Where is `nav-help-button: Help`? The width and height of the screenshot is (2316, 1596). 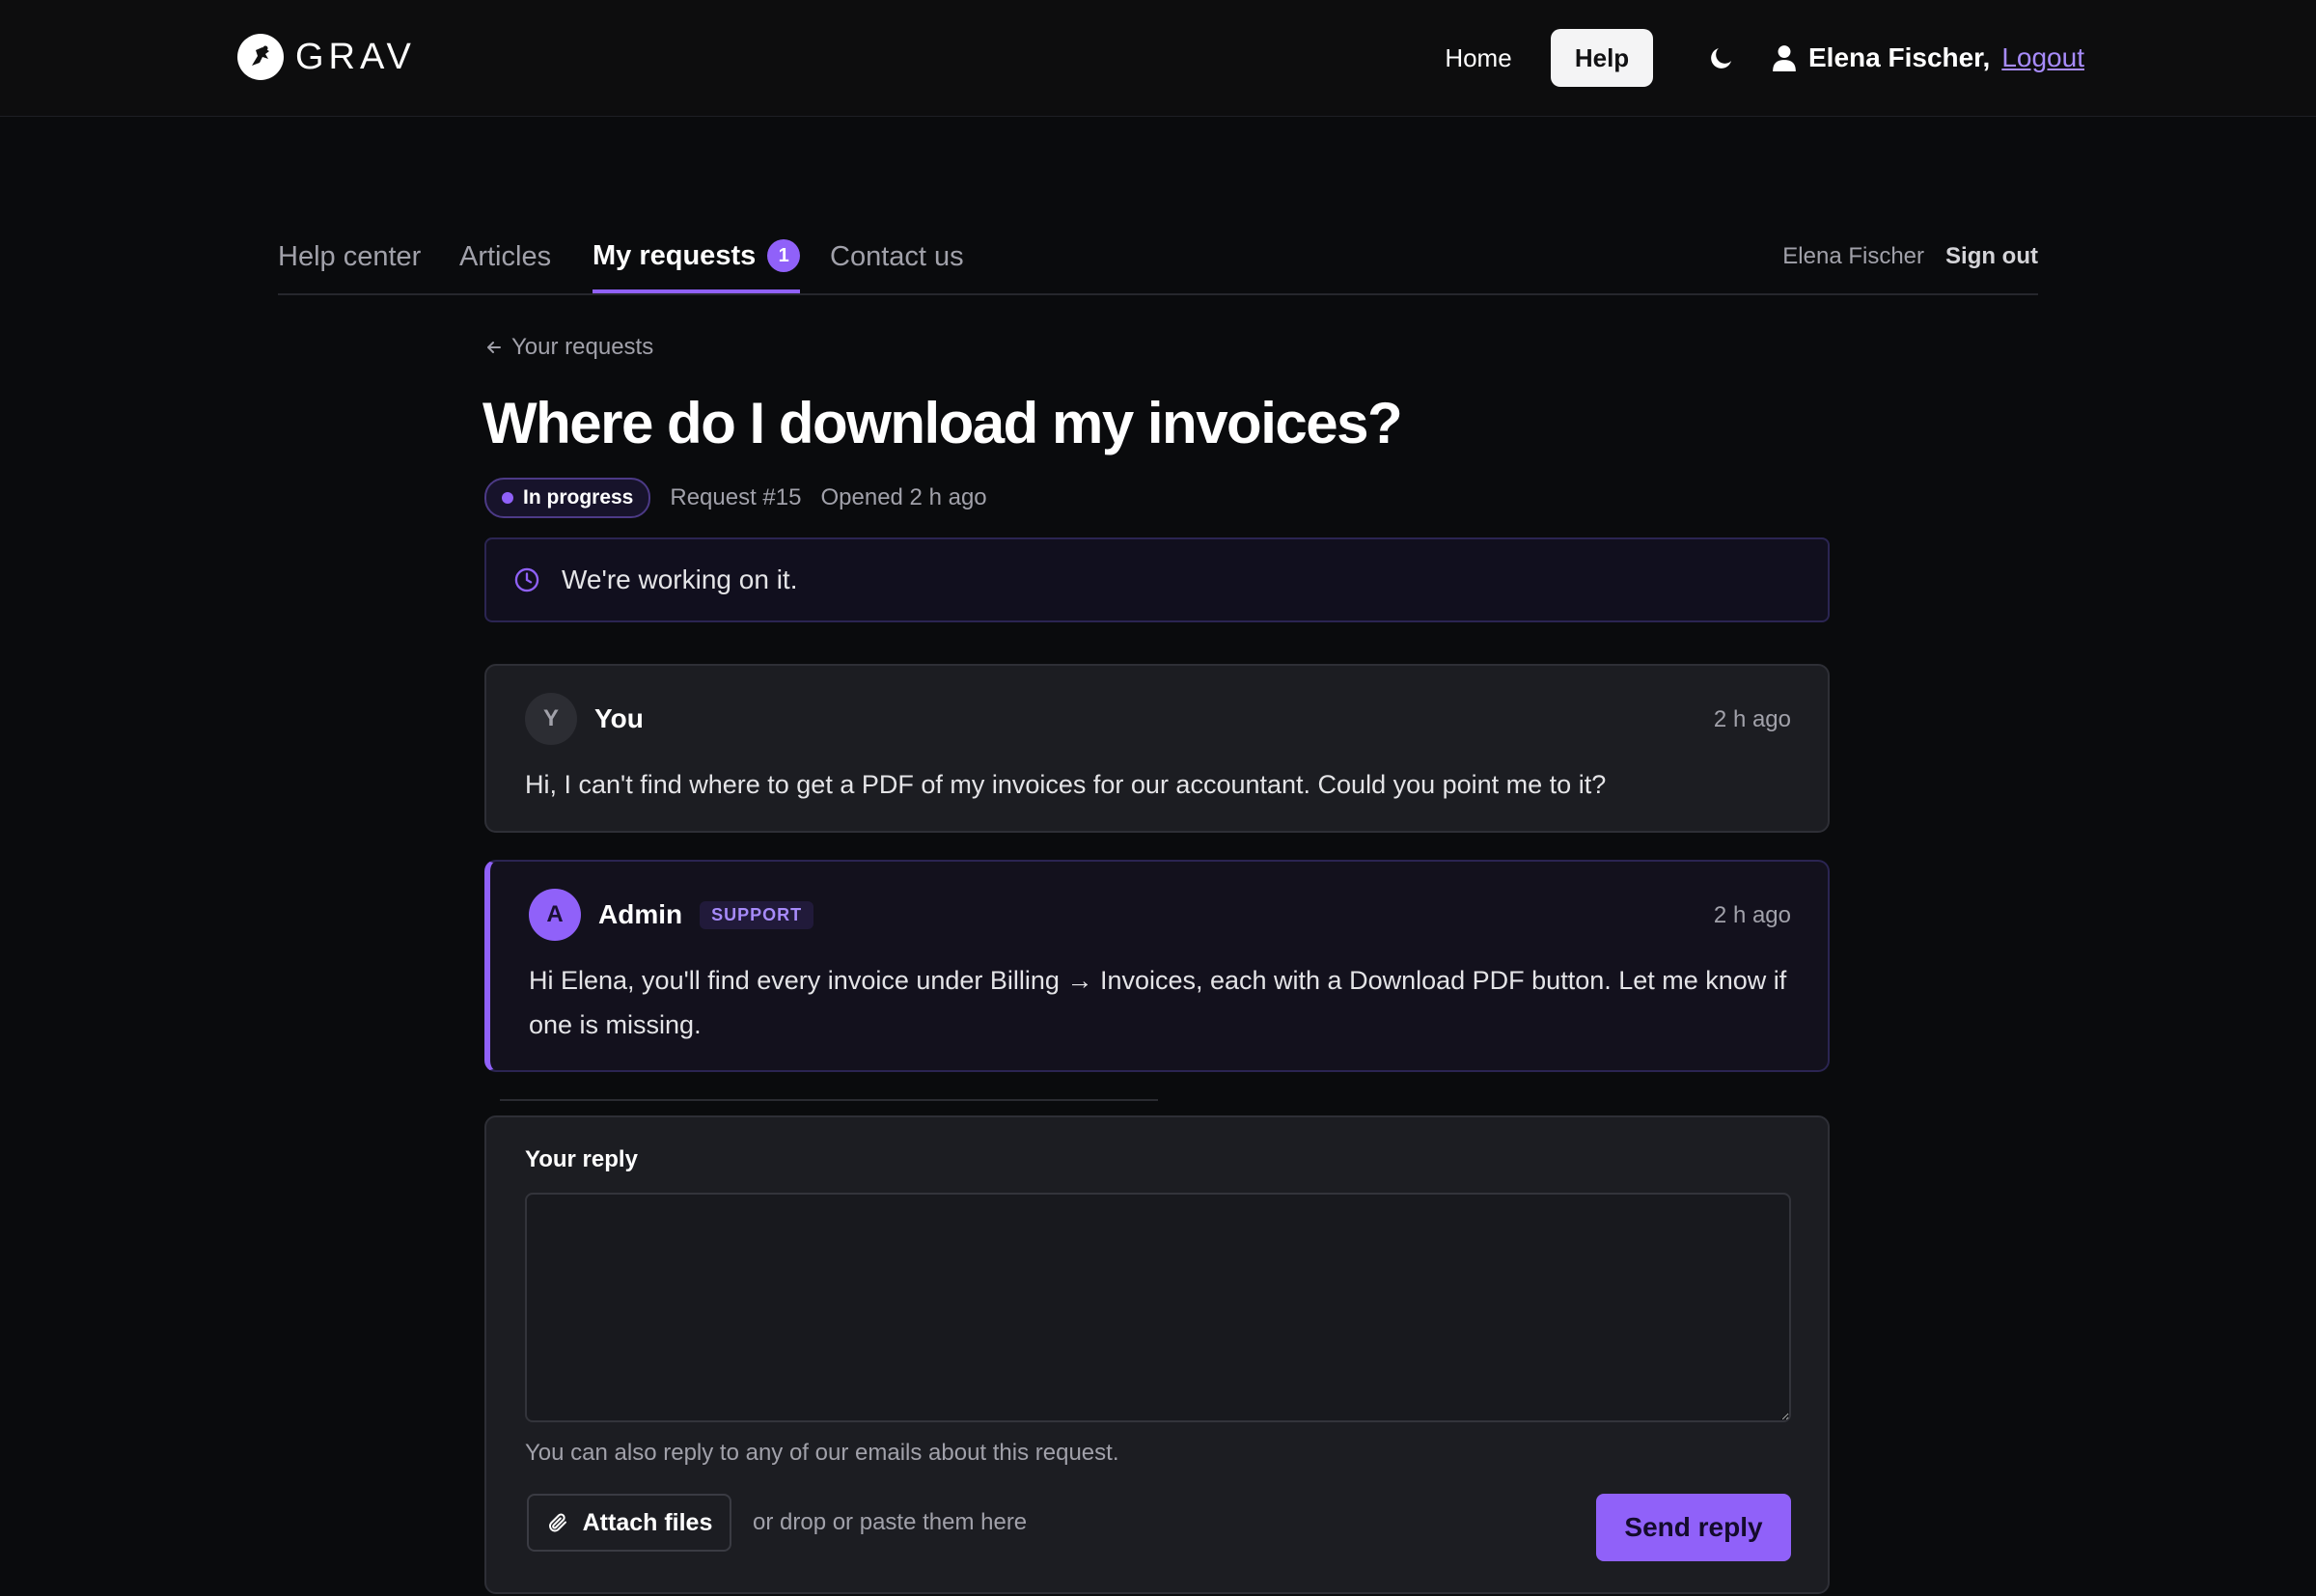 nav-help-button: Help is located at coordinates (1602, 58).